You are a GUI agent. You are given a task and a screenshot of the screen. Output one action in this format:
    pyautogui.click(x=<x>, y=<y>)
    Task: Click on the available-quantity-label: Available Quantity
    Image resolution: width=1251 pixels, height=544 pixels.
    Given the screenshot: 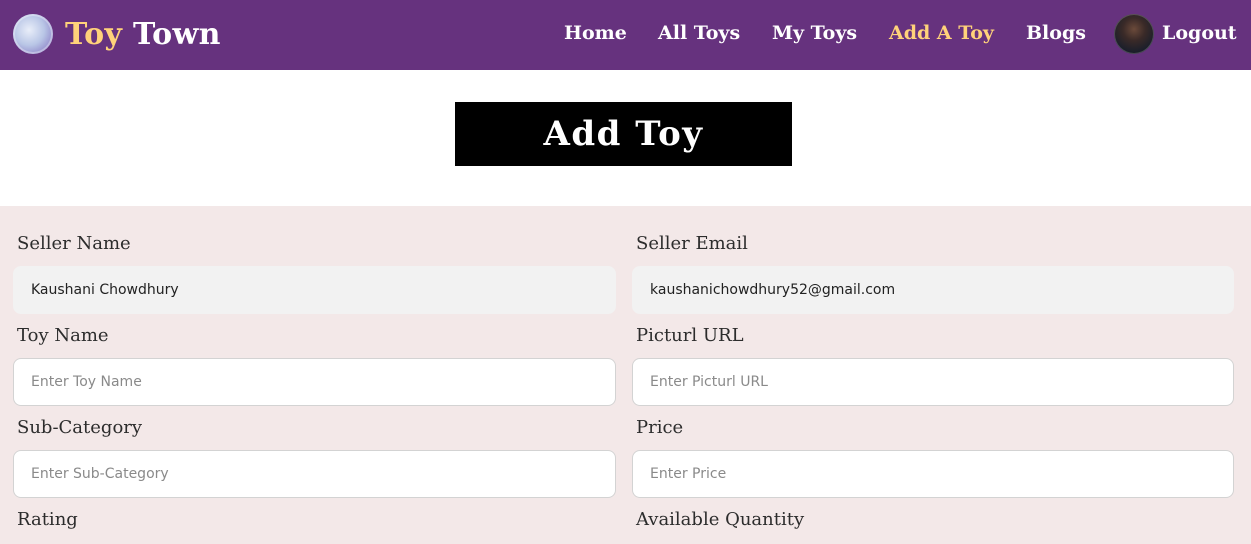 What is the action you would take?
    pyautogui.click(x=720, y=519)
    